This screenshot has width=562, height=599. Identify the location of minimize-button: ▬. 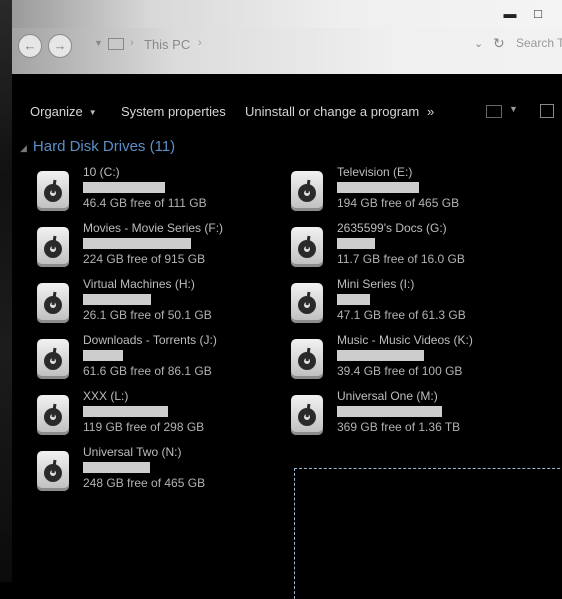
(510, 14).